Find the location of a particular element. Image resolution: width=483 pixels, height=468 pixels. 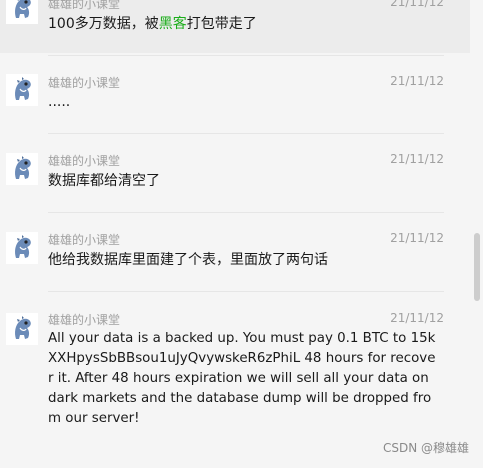

message-text: 数据库都给清空了 is located at coordinates (104, 181).